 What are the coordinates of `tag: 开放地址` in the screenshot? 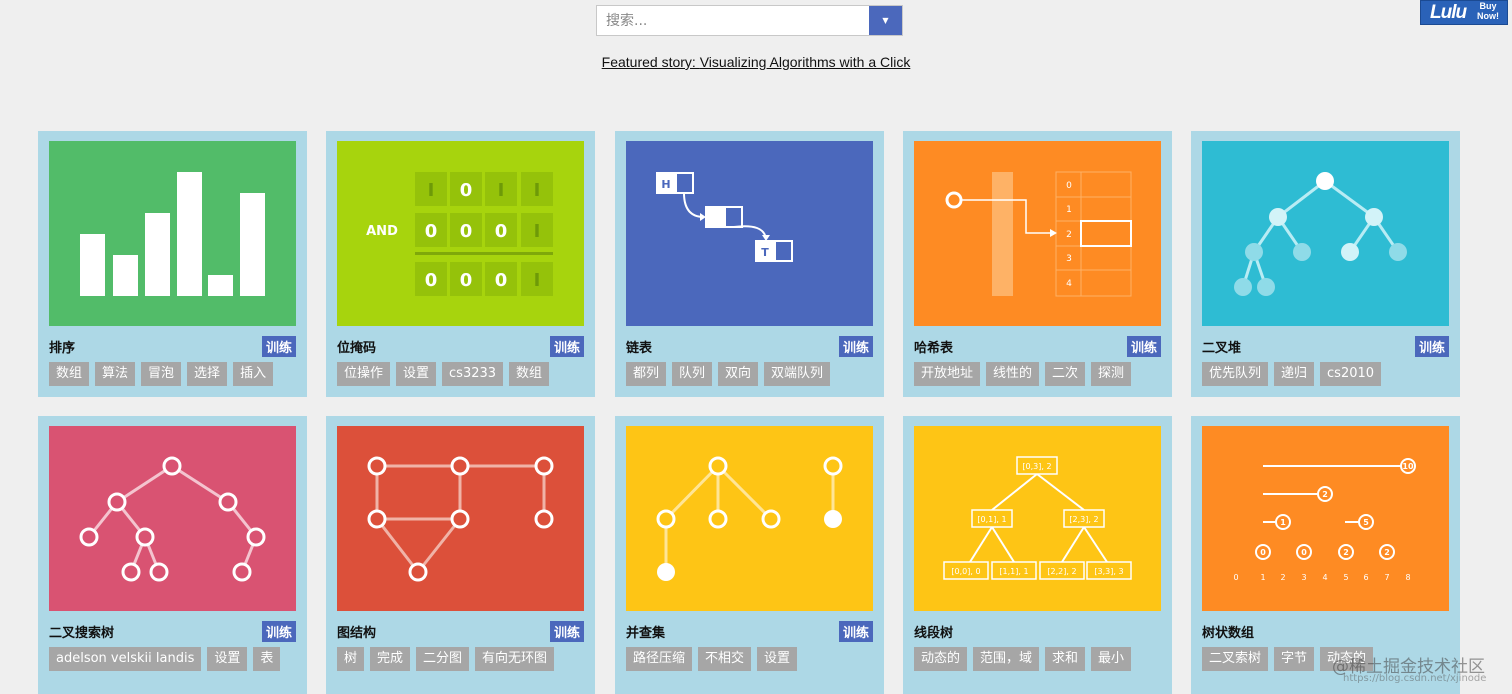 It's located at (947, 374).